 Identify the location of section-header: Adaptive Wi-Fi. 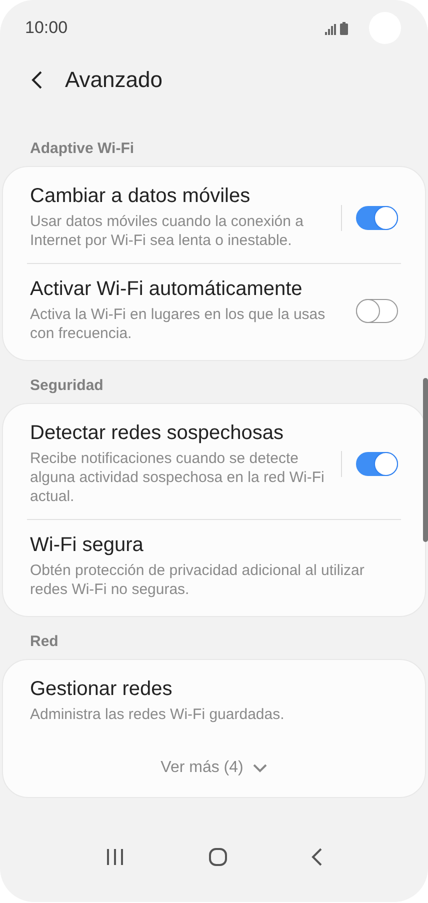
(82, 149).